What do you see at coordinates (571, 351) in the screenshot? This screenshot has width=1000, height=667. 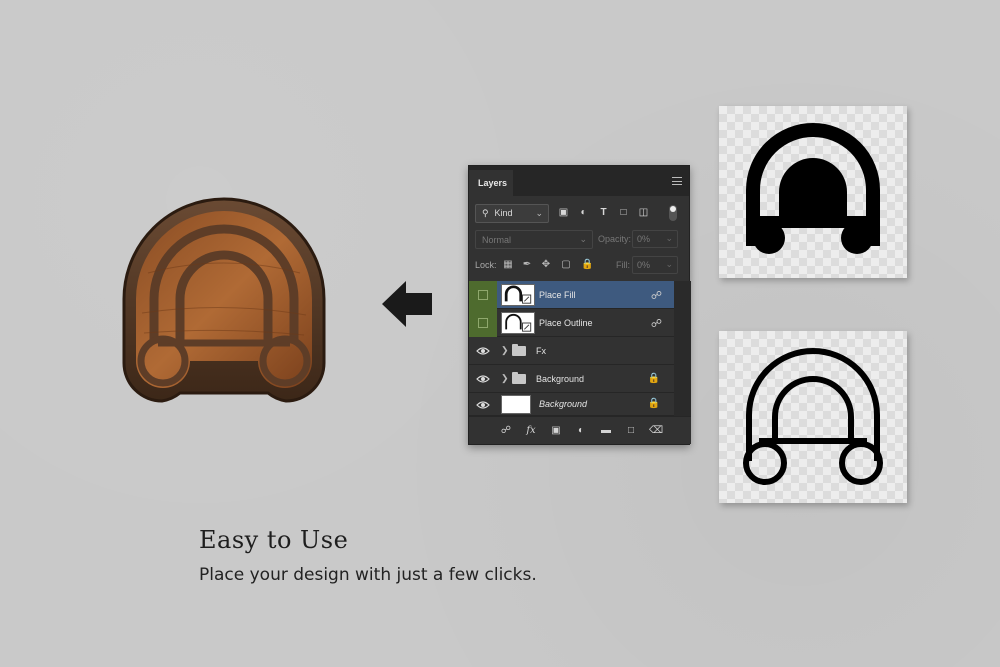 I see `layer-row-fx-group: ❯ Fx` at bounding box center [571, 351].